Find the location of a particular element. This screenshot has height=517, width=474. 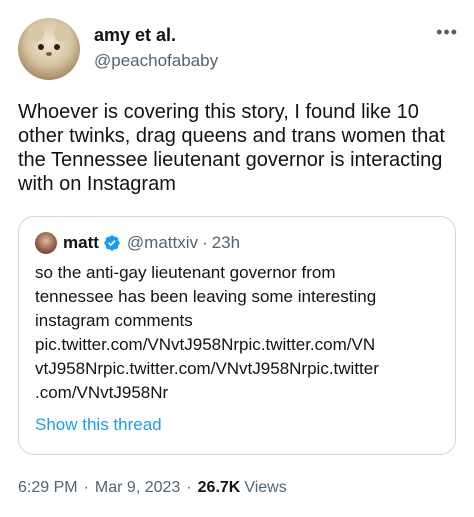

author-names: amy et al. @peachofababy is located at coordinates (156, 48).